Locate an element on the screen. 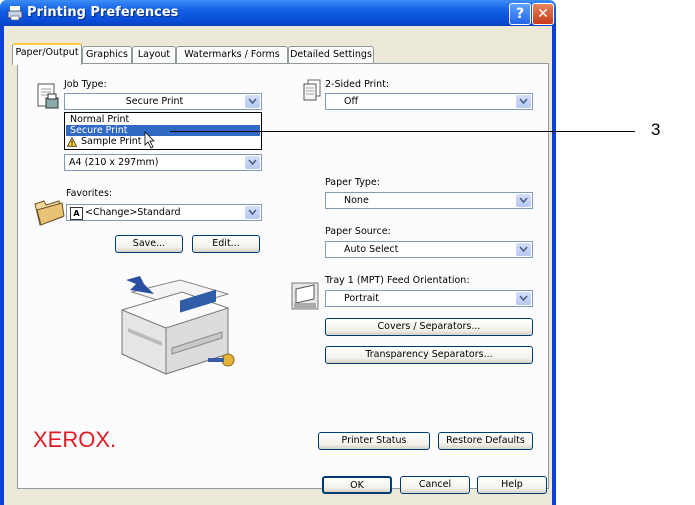 The height and width of the screenshot is (505, 695). mouse-cursor-icon is located at coordinates (151, 140).